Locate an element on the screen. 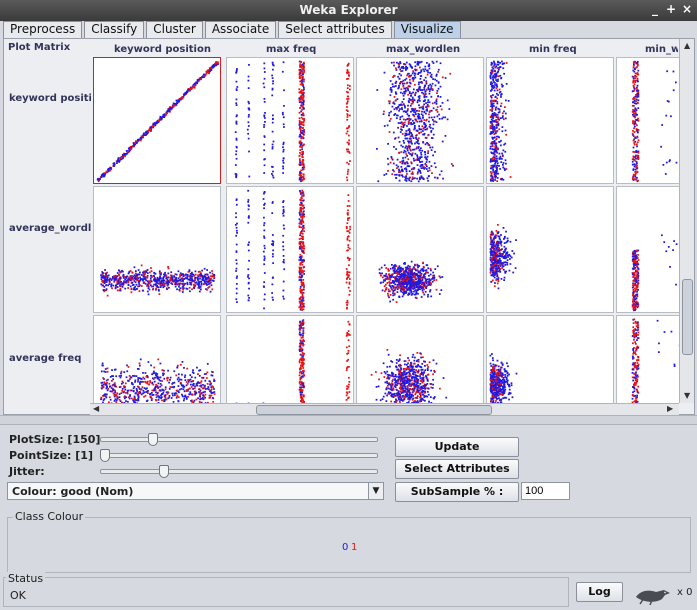  tab-associate: Associate is located at coordinates (240, 29).